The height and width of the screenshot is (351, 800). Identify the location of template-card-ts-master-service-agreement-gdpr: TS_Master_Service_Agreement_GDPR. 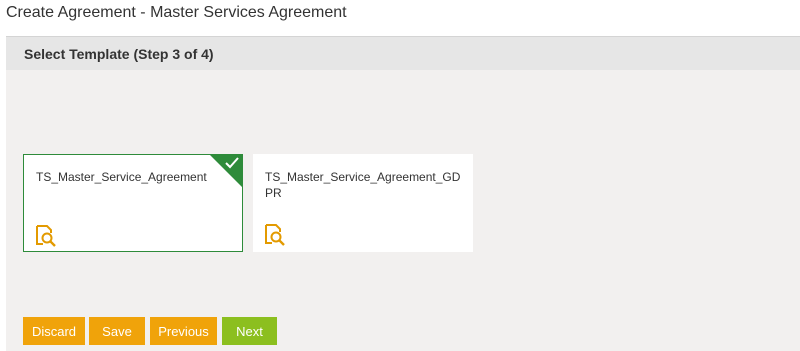
(363, 203).